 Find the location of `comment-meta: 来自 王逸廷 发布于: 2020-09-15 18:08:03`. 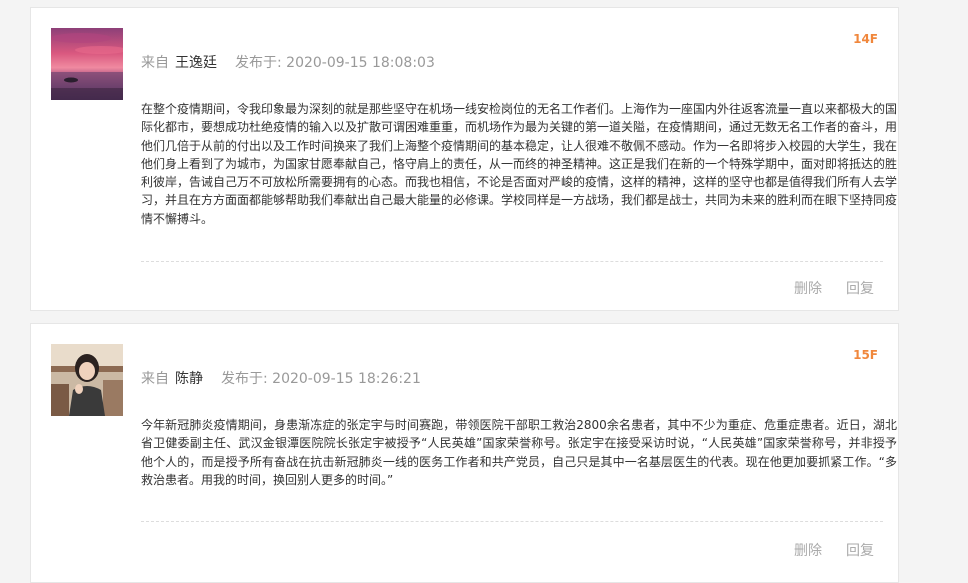

comment-meta: 来自 王逸廷 发布于: 2020-09-15 18:08:03 is located at coordinates (288, 62).